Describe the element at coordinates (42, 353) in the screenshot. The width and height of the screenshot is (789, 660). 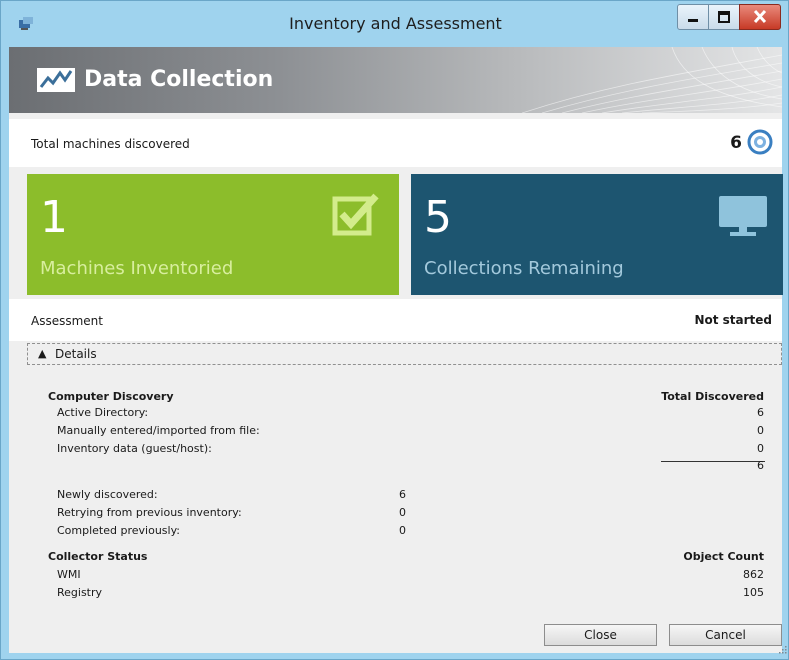
I see `chevron-up-icon: ▲` at that location.